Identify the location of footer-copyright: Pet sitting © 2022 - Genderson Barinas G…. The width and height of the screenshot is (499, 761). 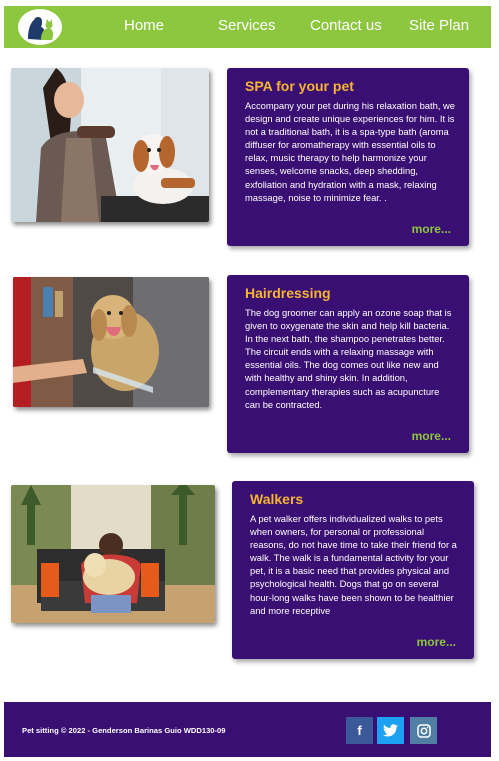
(124, 730).